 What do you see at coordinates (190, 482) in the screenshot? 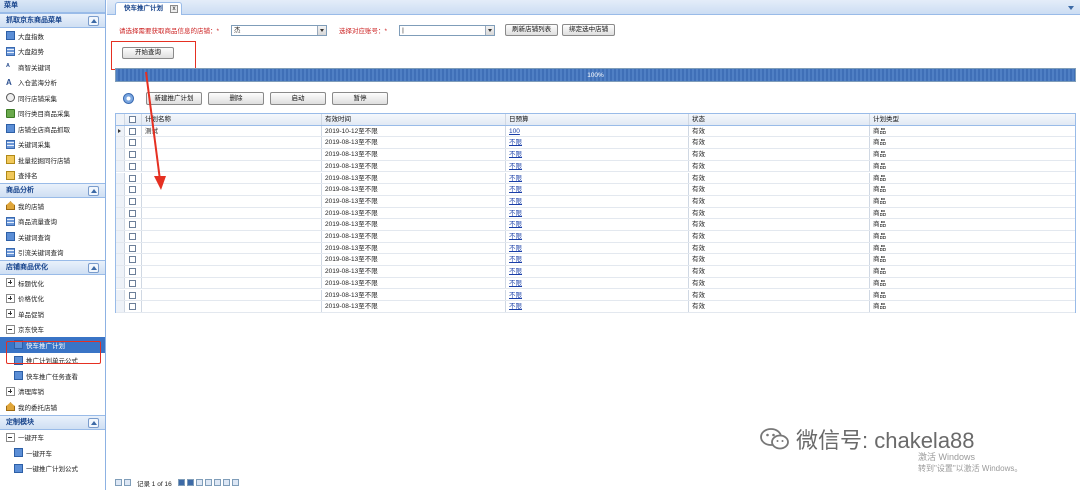
I see `last-page-icon` at bounding box center [190, 482].